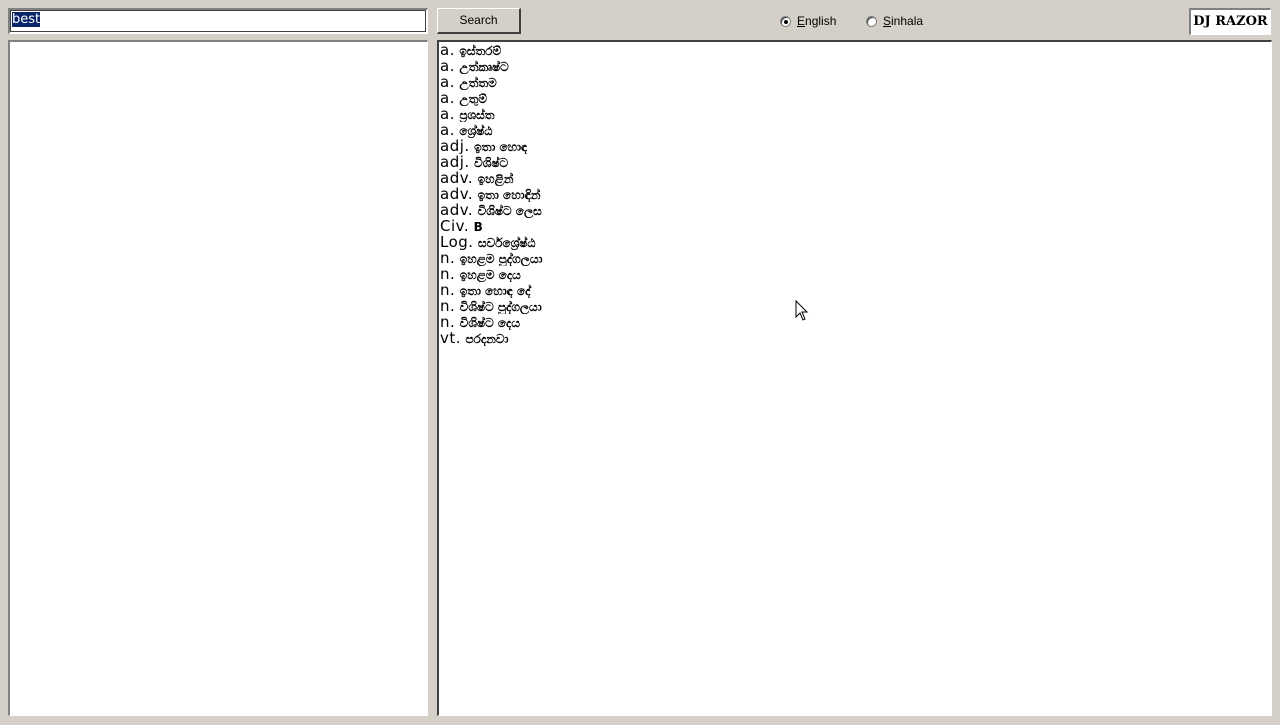  I want to click on result-meaning: ඉතා හොඳ, so click(501, 147).